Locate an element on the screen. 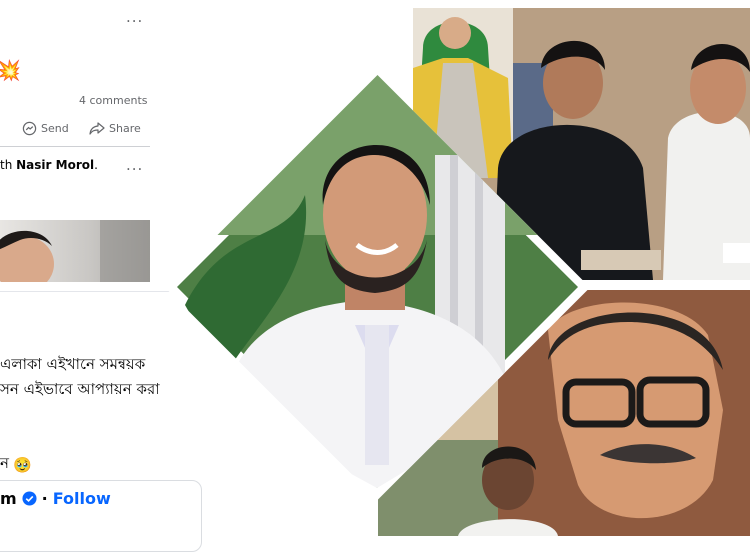 The width and height of the screenshot is (750, 552). share-button: Share is located at coordinates (115, 128).